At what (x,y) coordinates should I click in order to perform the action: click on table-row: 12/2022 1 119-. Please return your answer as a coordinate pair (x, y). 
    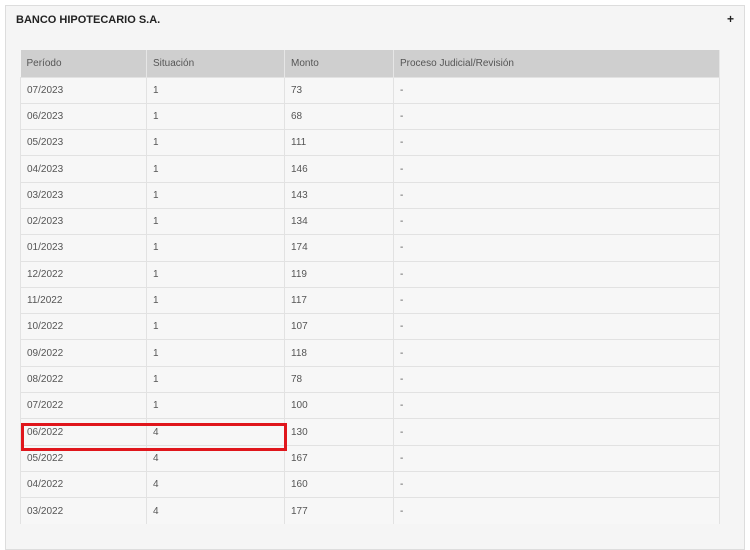
    Looking at the image, I should click on (370, 274).